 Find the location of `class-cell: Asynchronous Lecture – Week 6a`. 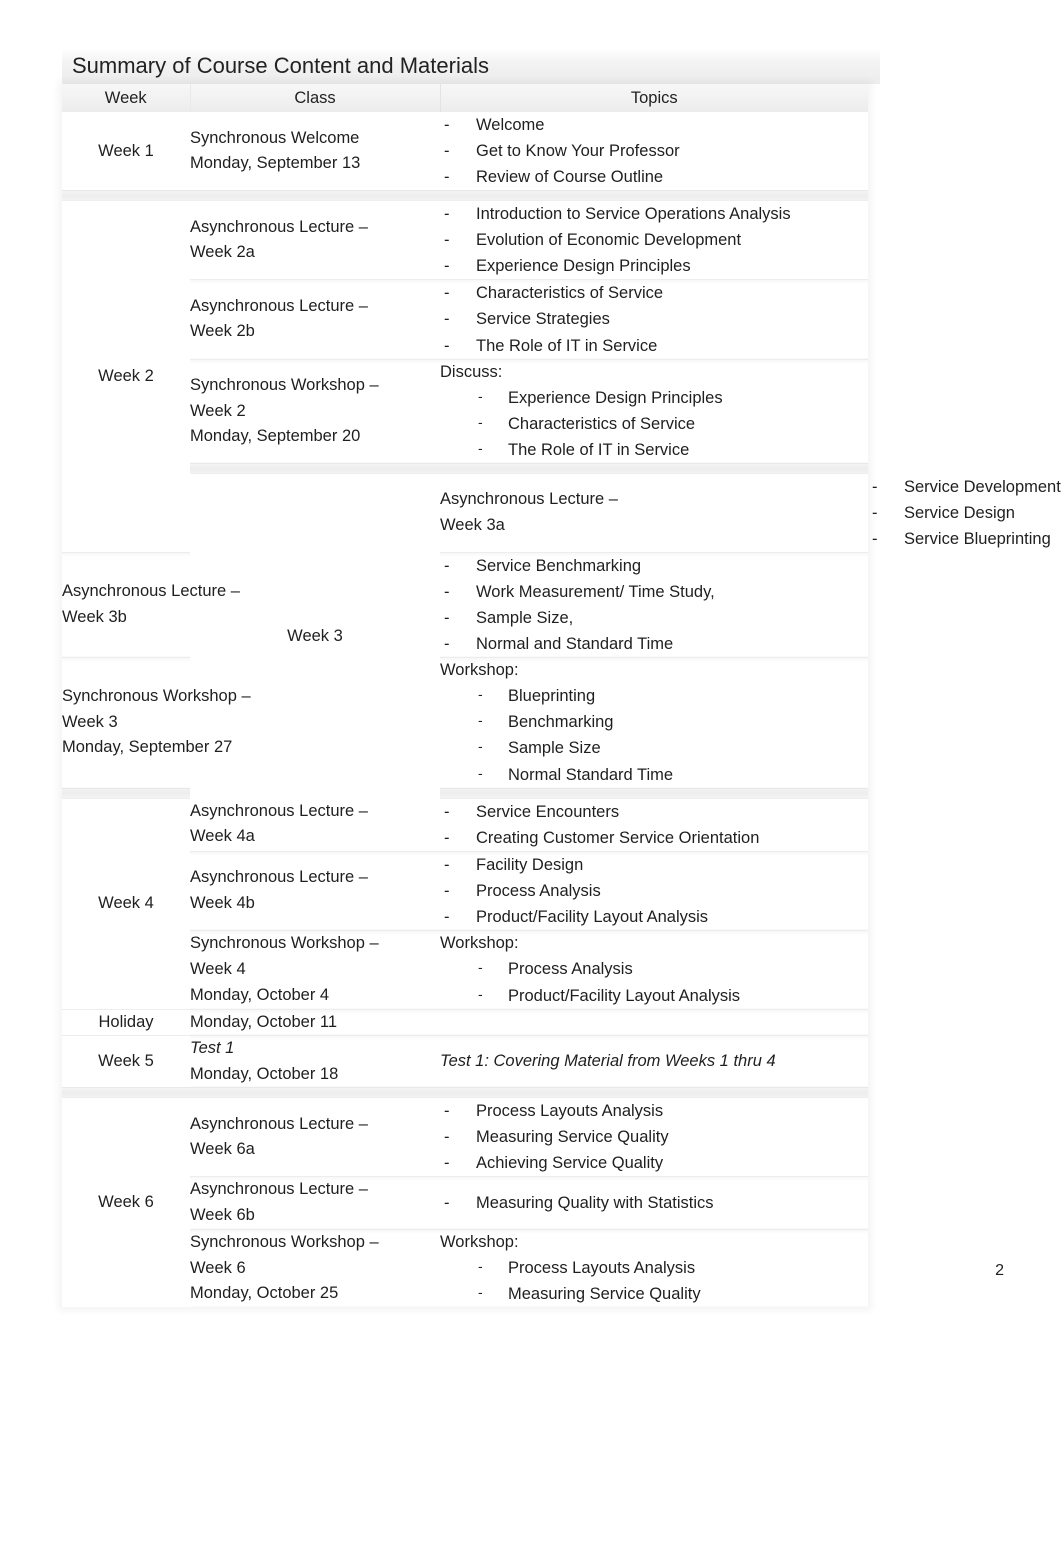

class-cell: Asynchronous Lecture – Week 6a is located at coordinates (315, 1137).